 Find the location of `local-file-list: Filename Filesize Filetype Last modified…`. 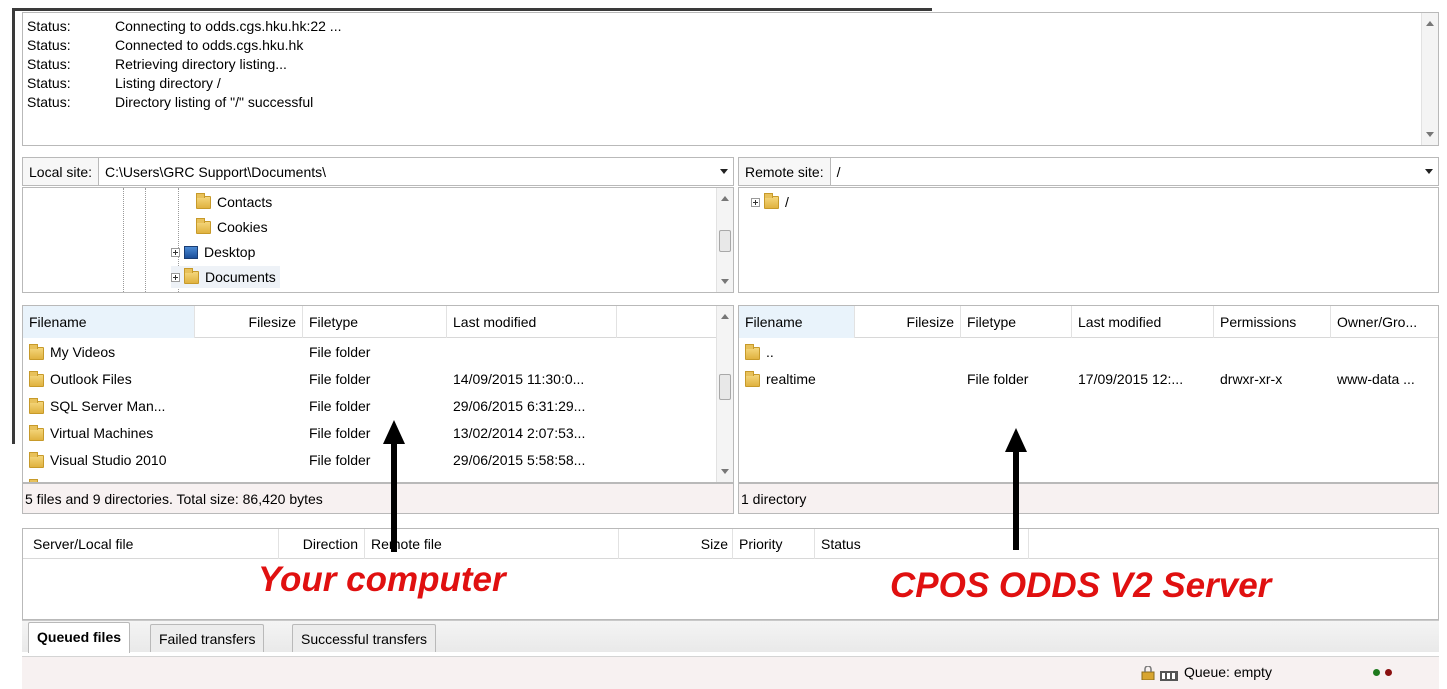

local-file-list: Filename Filesize Filetype Last modified… is located at coordinates (378, 394).